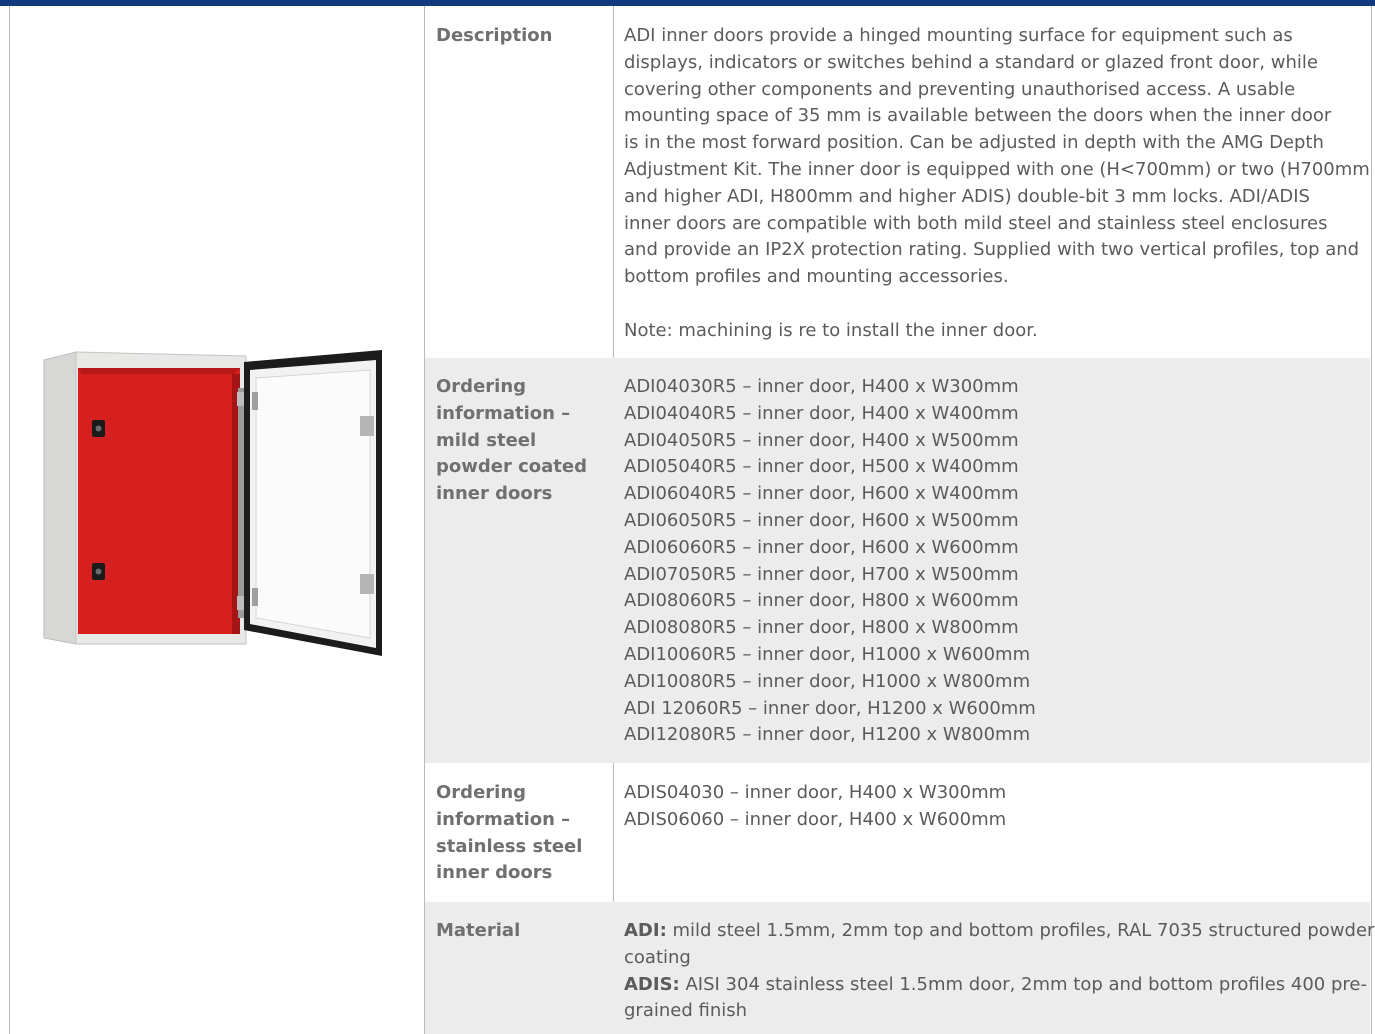 The width and height of the screenshot is (1375, 1034). What do you see at coordinates (821, 494) in the screenshot?
I see `list-item: ADI06040R5 – inner door, H600 x W400mm` at bounding box center [821, 494].